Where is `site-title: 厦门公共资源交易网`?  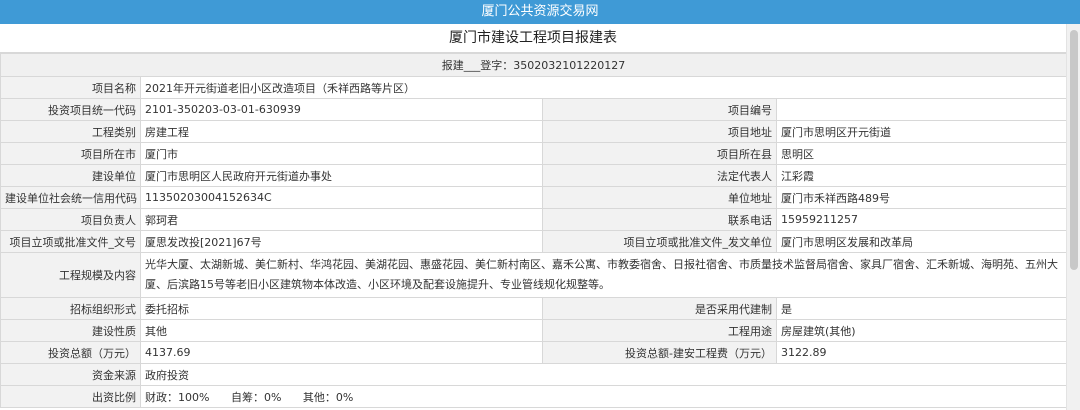 site-title: 厦门公共资源交易网 is located at coordinates (540, 11).